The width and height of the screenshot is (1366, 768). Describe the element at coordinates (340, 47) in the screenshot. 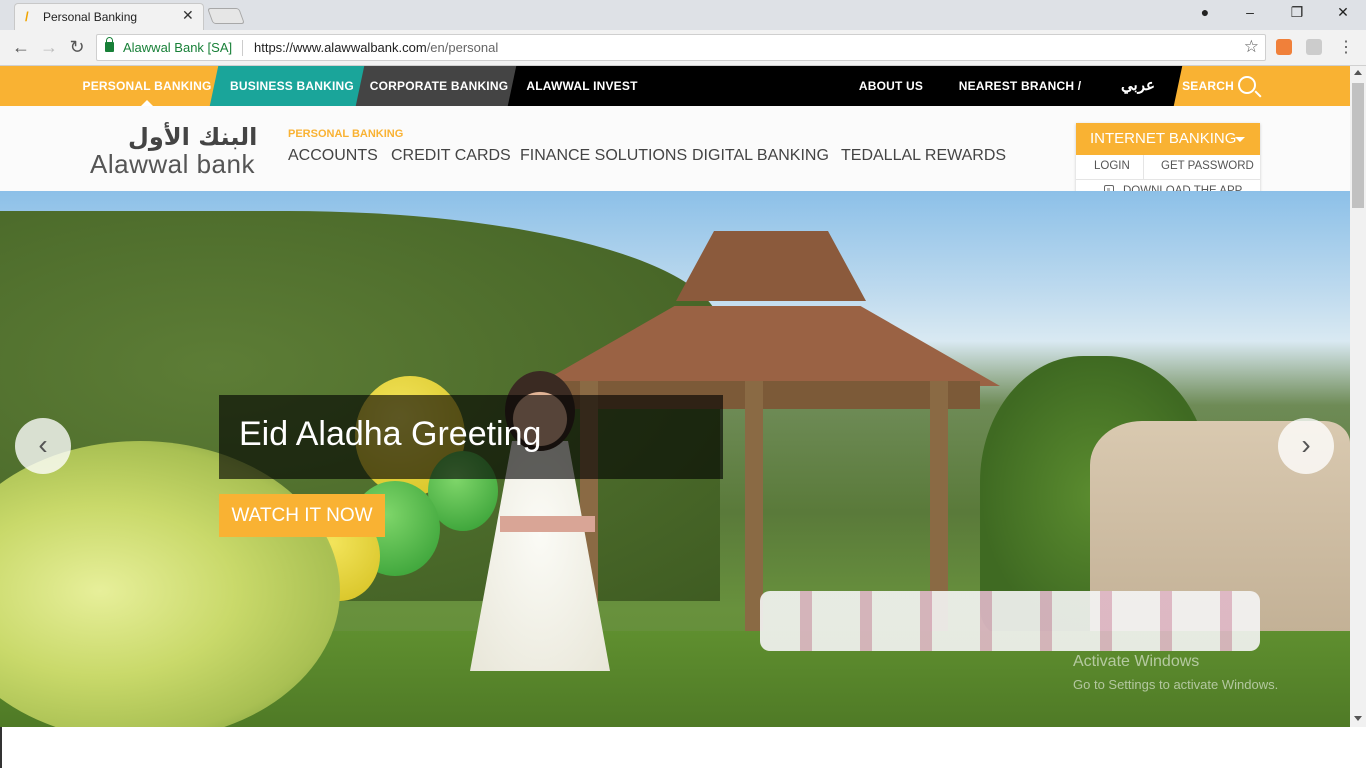

I see `url-host: https://www.alawwalbank.com` at that location.